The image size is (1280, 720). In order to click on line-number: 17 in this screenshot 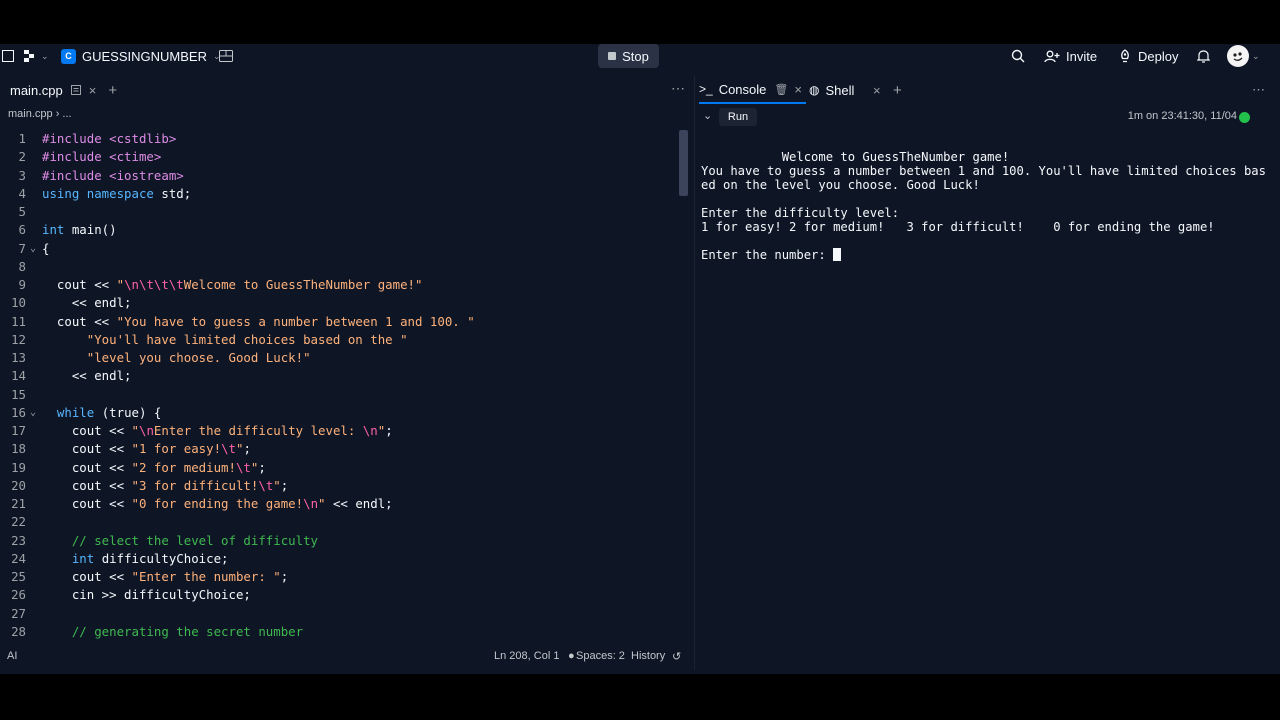, I will do `click(18, 430)`.